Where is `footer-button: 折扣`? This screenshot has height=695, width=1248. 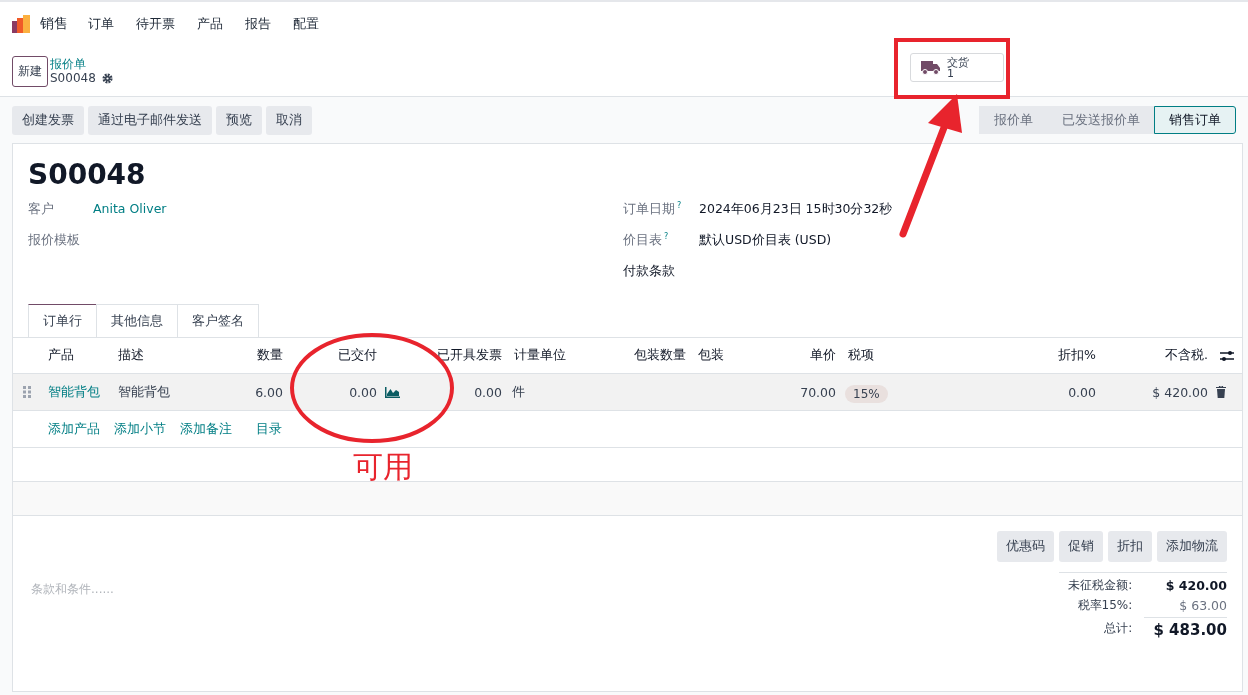 footer-button: 折扣 is located at coordinates (1130, 546).